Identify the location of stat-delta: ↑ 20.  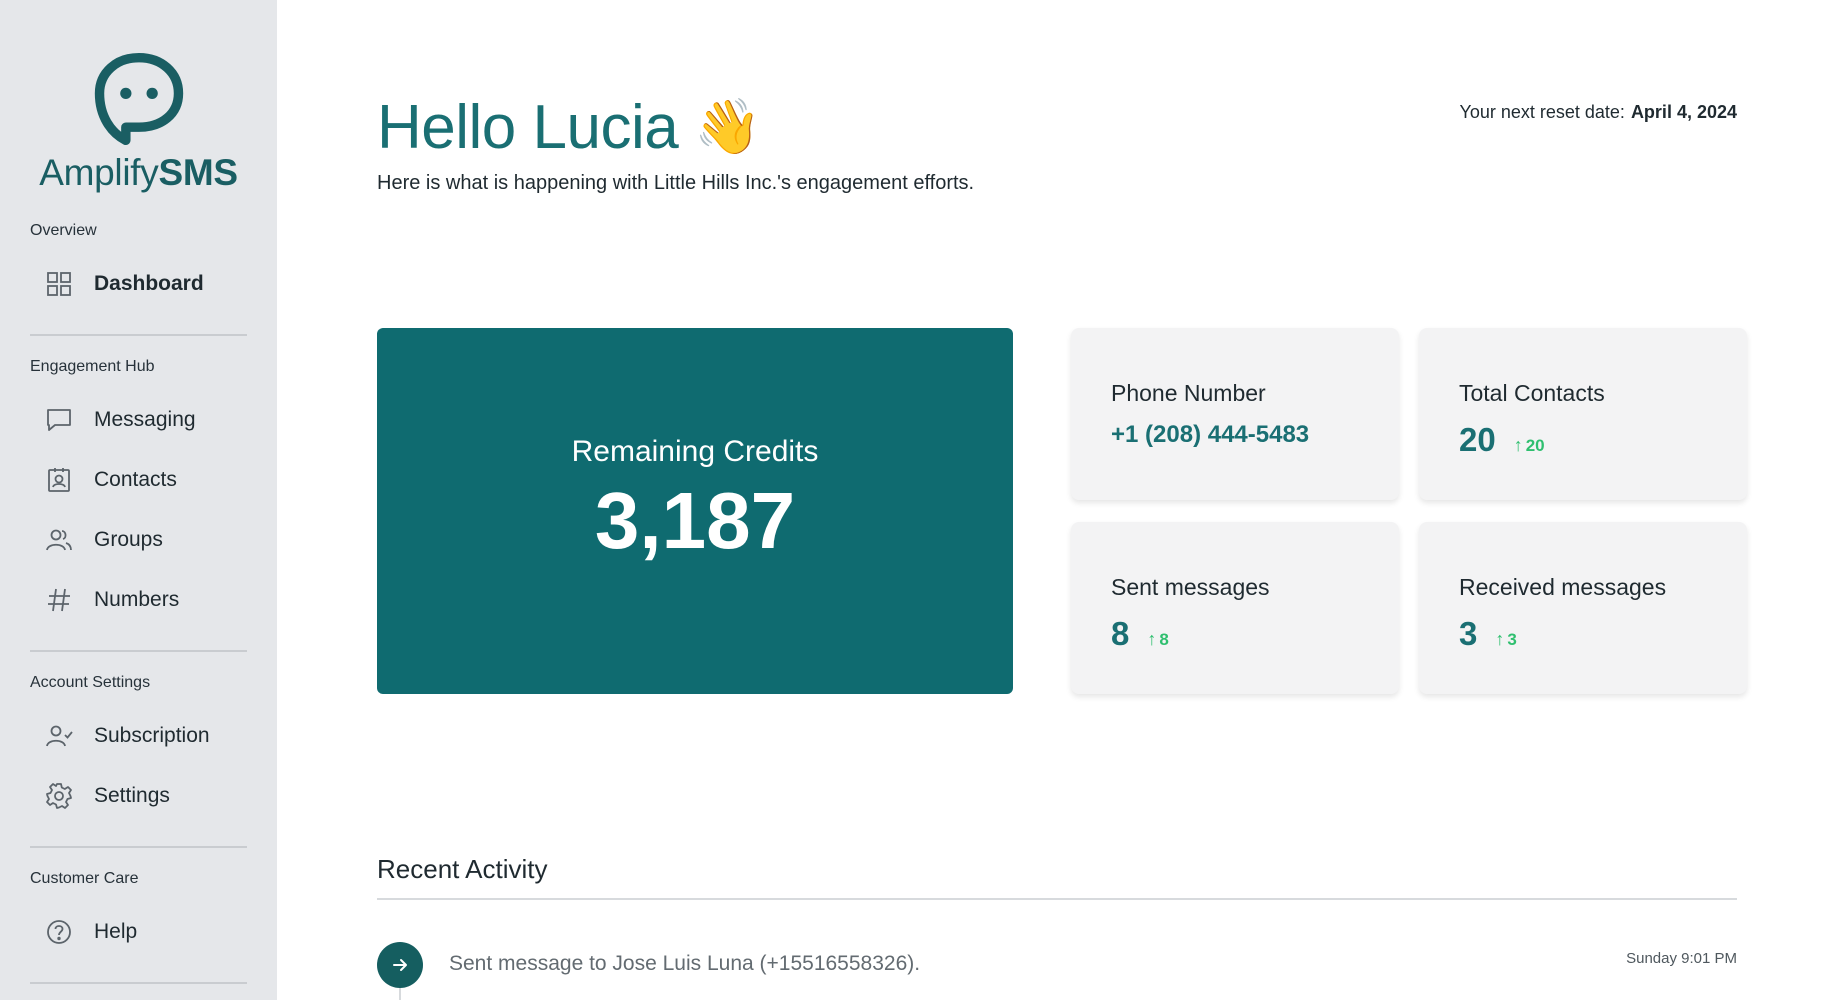
(1529, 445).